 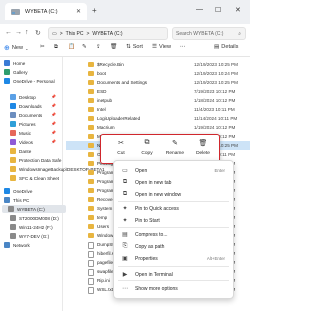 I want to click on sidebar-item: Protection Data Safe, so click(x=32, y=160).